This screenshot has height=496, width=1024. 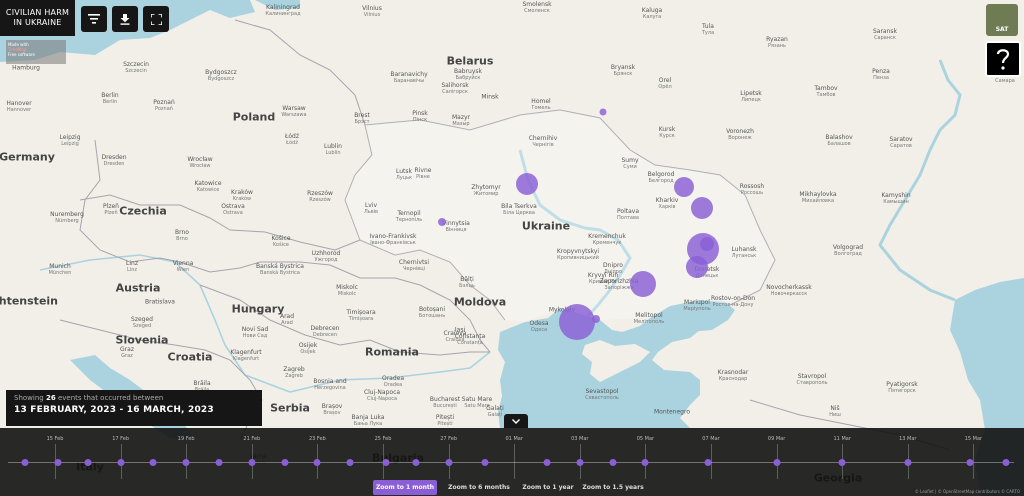 I want to click on timeline-tick-label: 21 Feb, so click(x=252, y=439).